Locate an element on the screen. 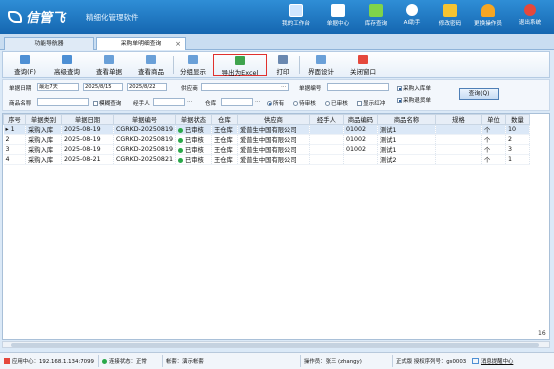  col-header: 仓库 is located at coordinates (224, 119).